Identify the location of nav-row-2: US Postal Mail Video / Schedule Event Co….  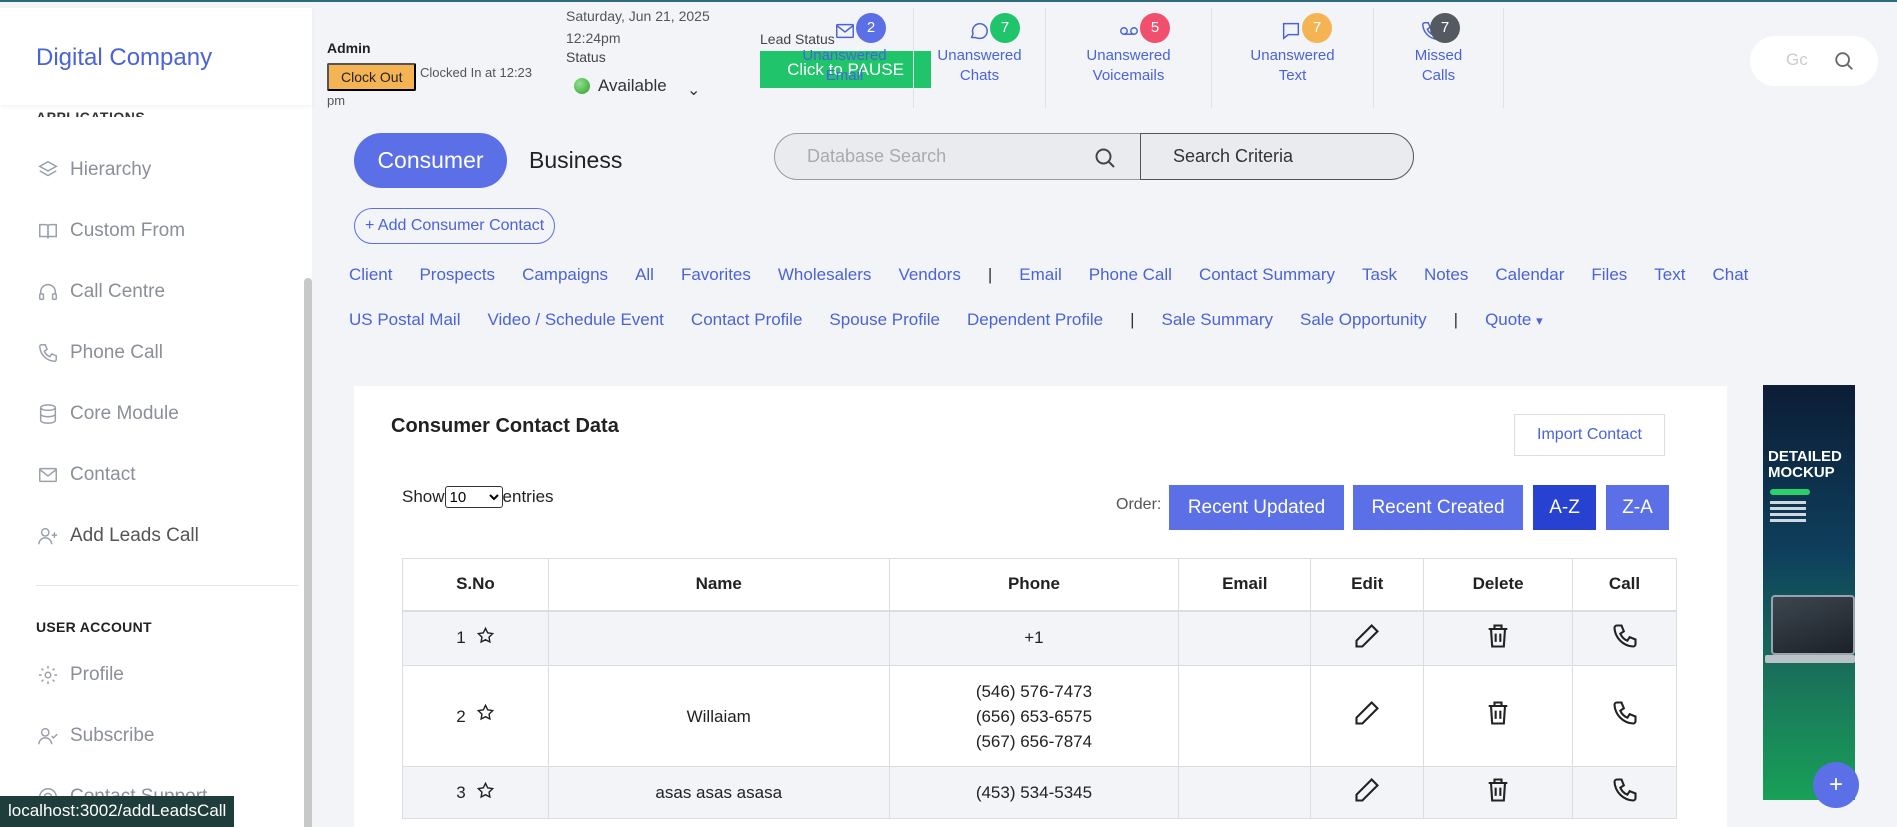
(959, 320).